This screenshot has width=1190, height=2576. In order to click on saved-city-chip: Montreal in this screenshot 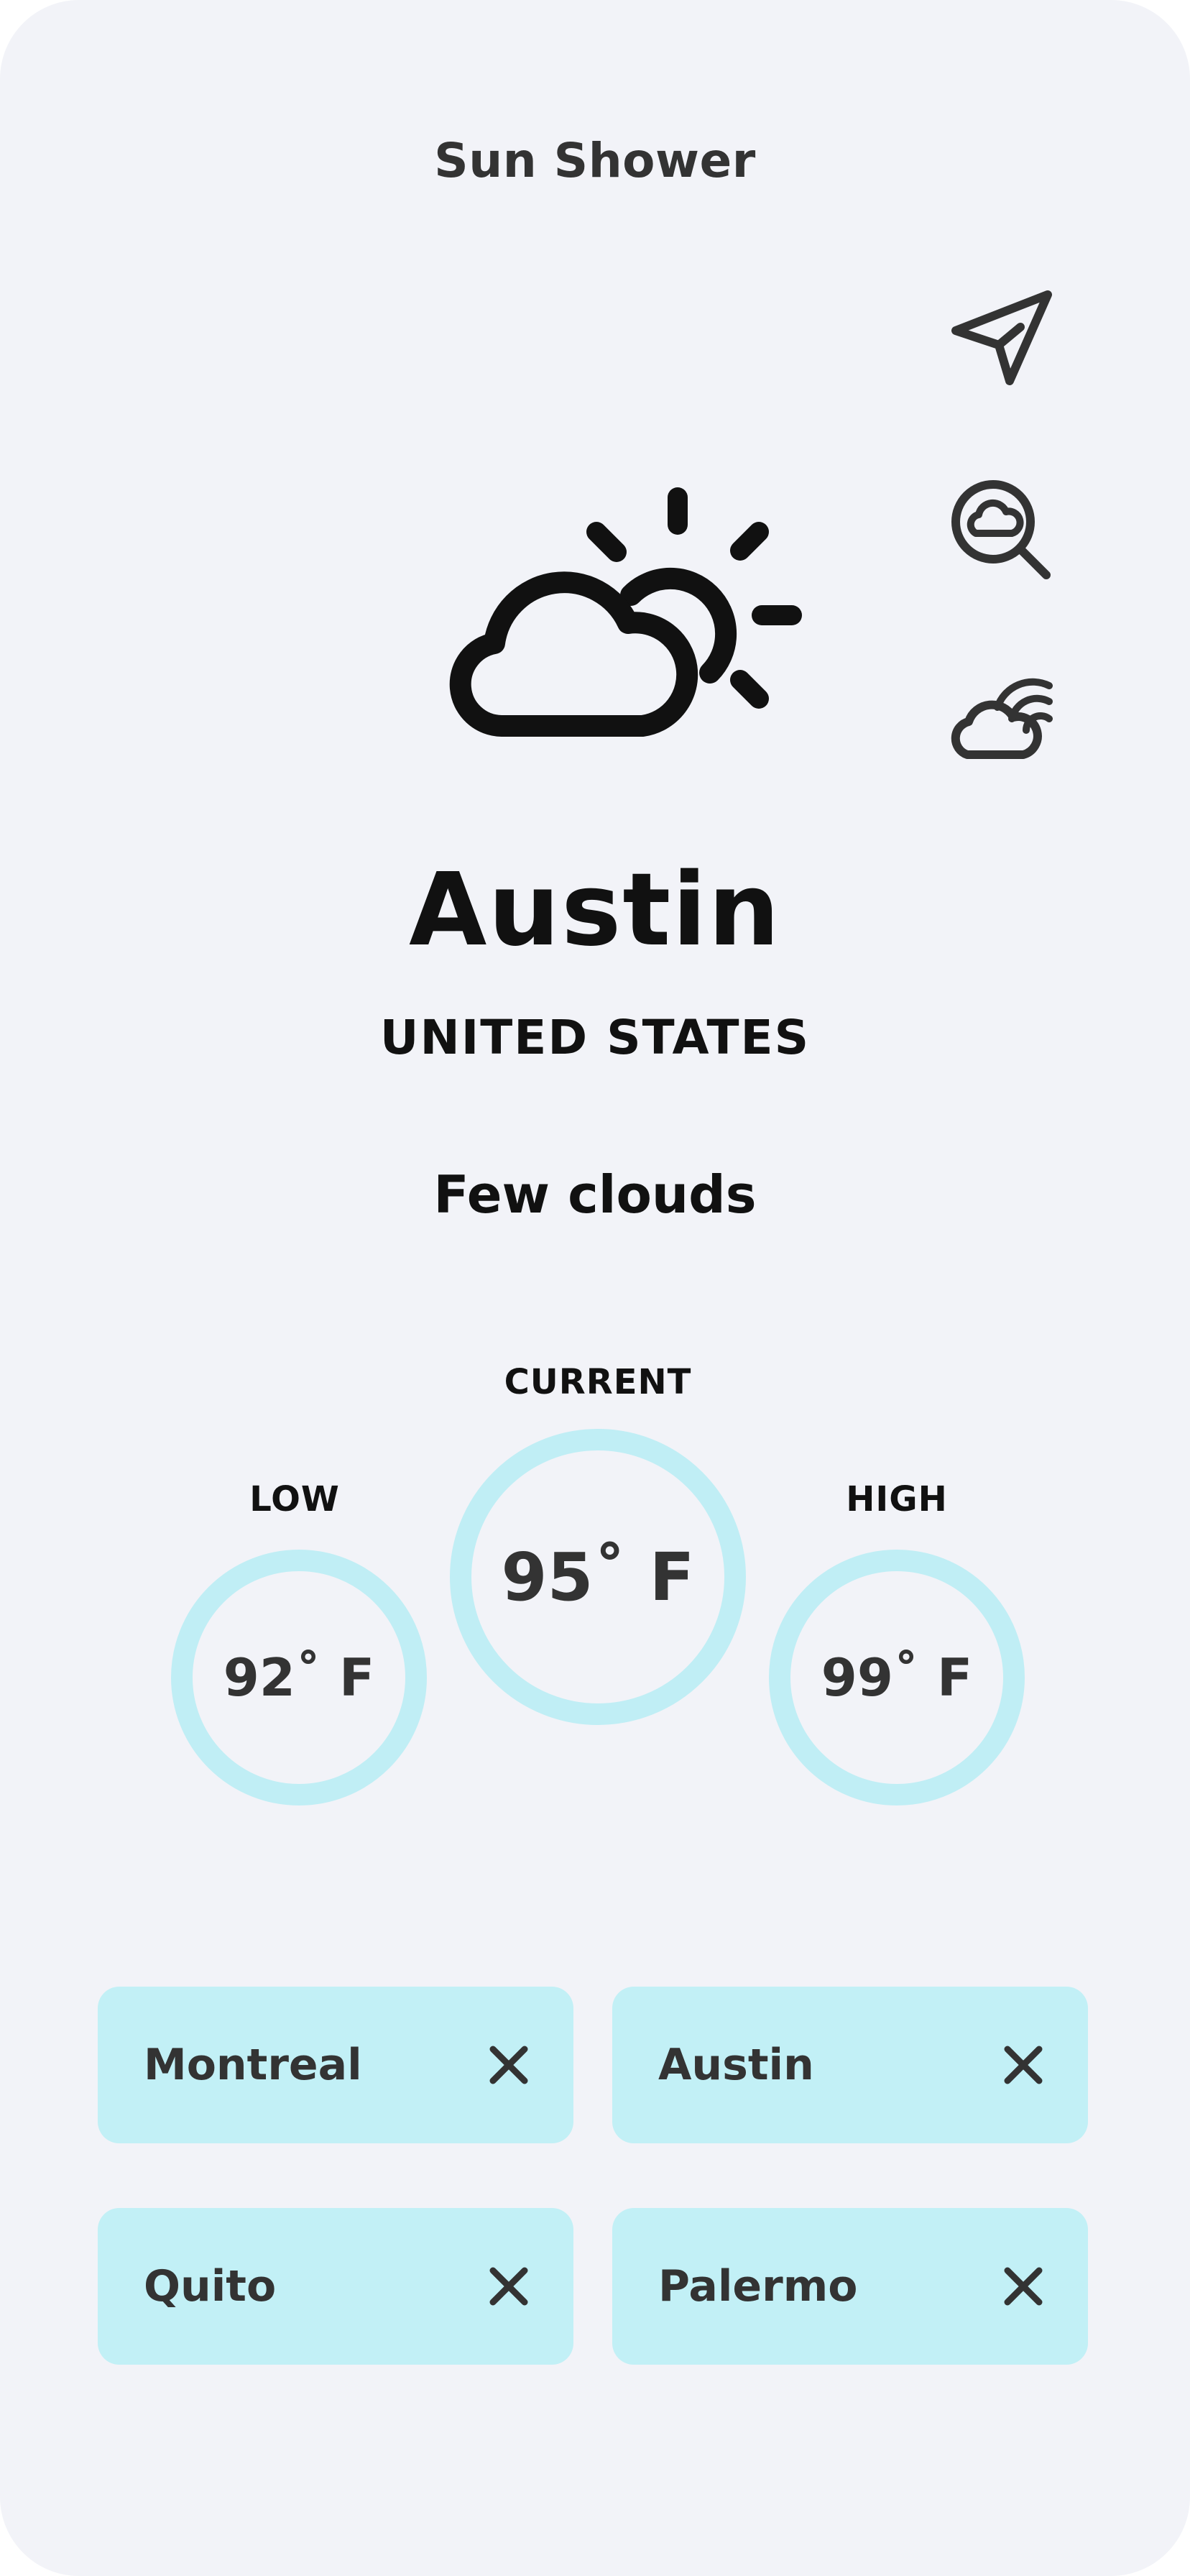, I will do `click(335, 2065)`.